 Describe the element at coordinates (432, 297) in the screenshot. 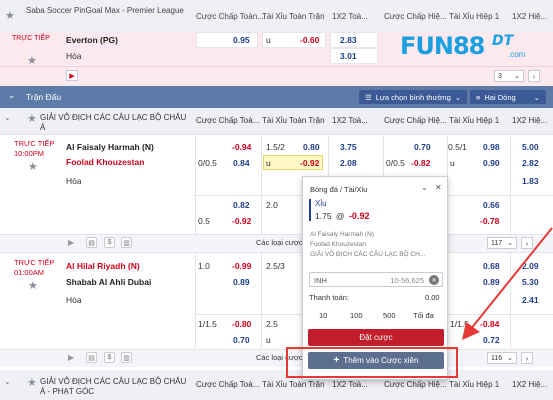

I see `payout-value: 0.00` at that location.